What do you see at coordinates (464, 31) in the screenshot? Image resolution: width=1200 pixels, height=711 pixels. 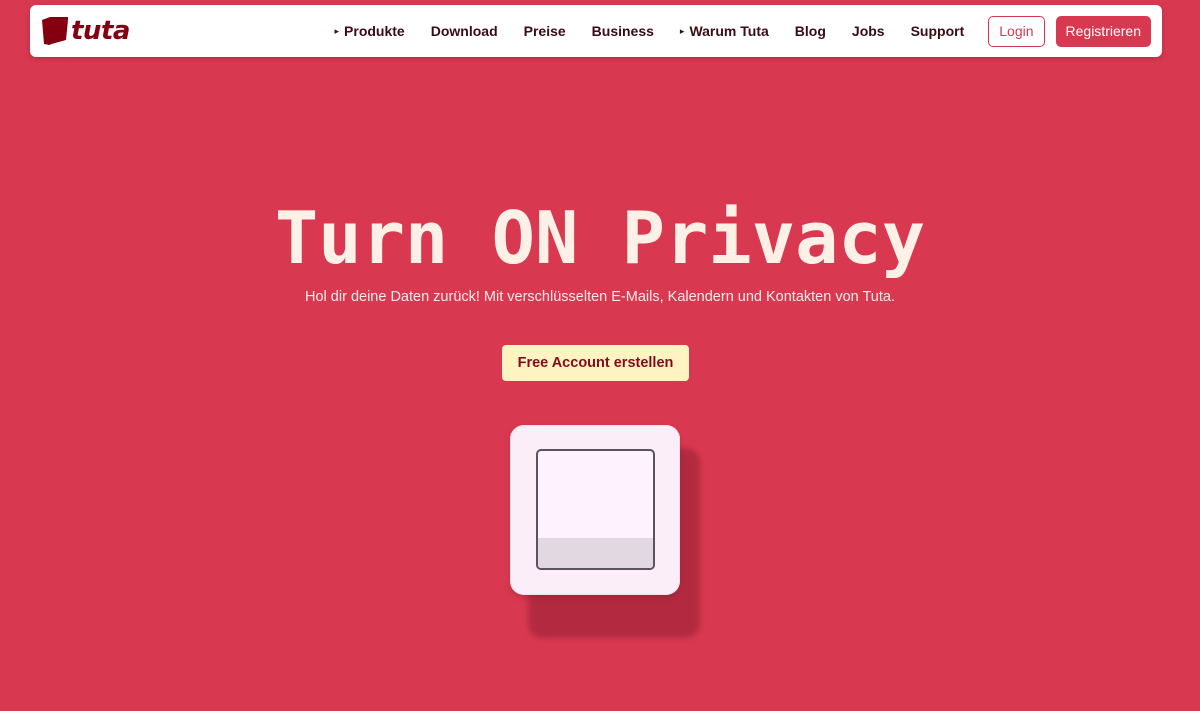 I see `nav-item-download: Download` at bounding box center [464, 31].